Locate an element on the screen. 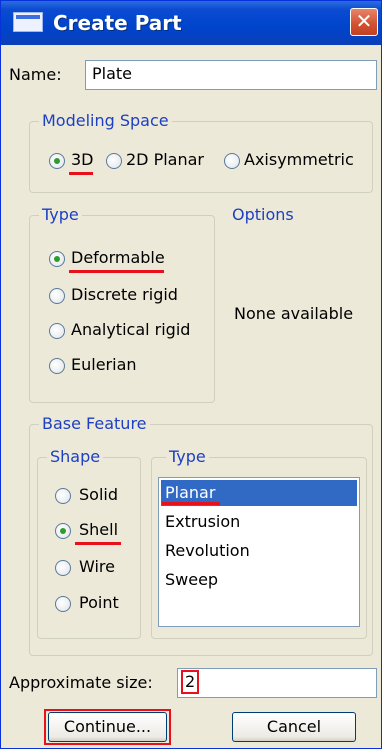 This screenshot has width=382, height=749. radio-point-label: Point is located at coordinates (99, 602).